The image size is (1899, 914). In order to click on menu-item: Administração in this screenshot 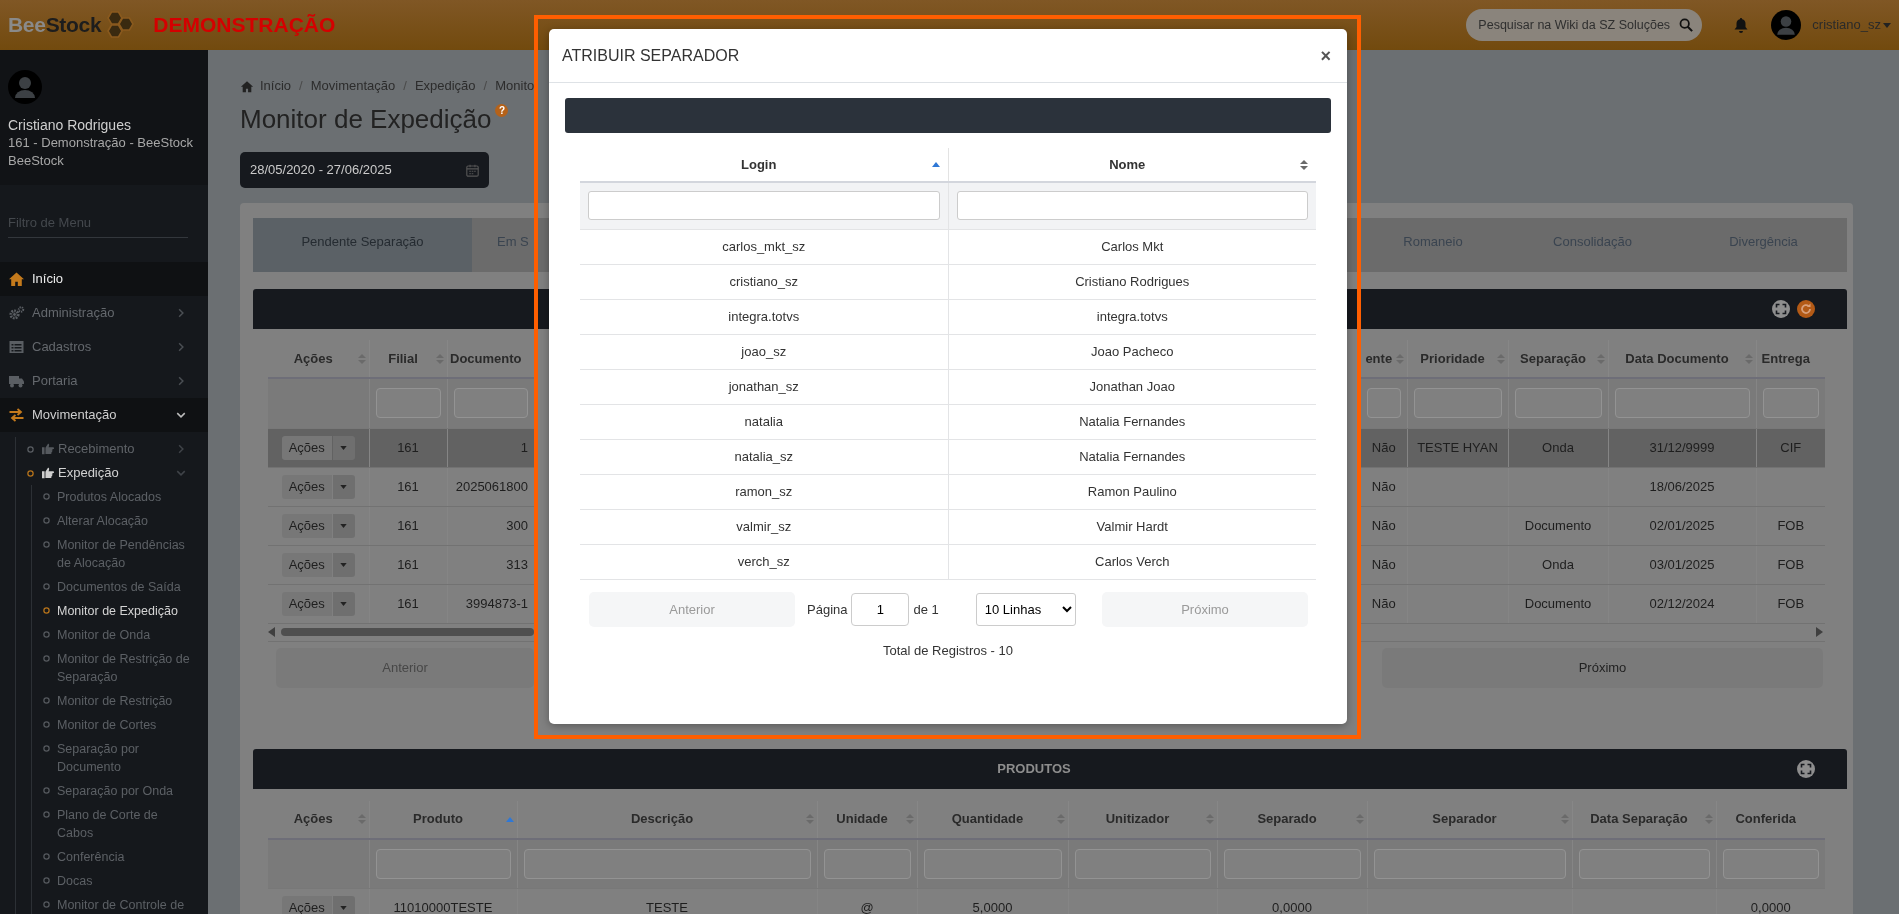, I will do `click(104, 313)`.